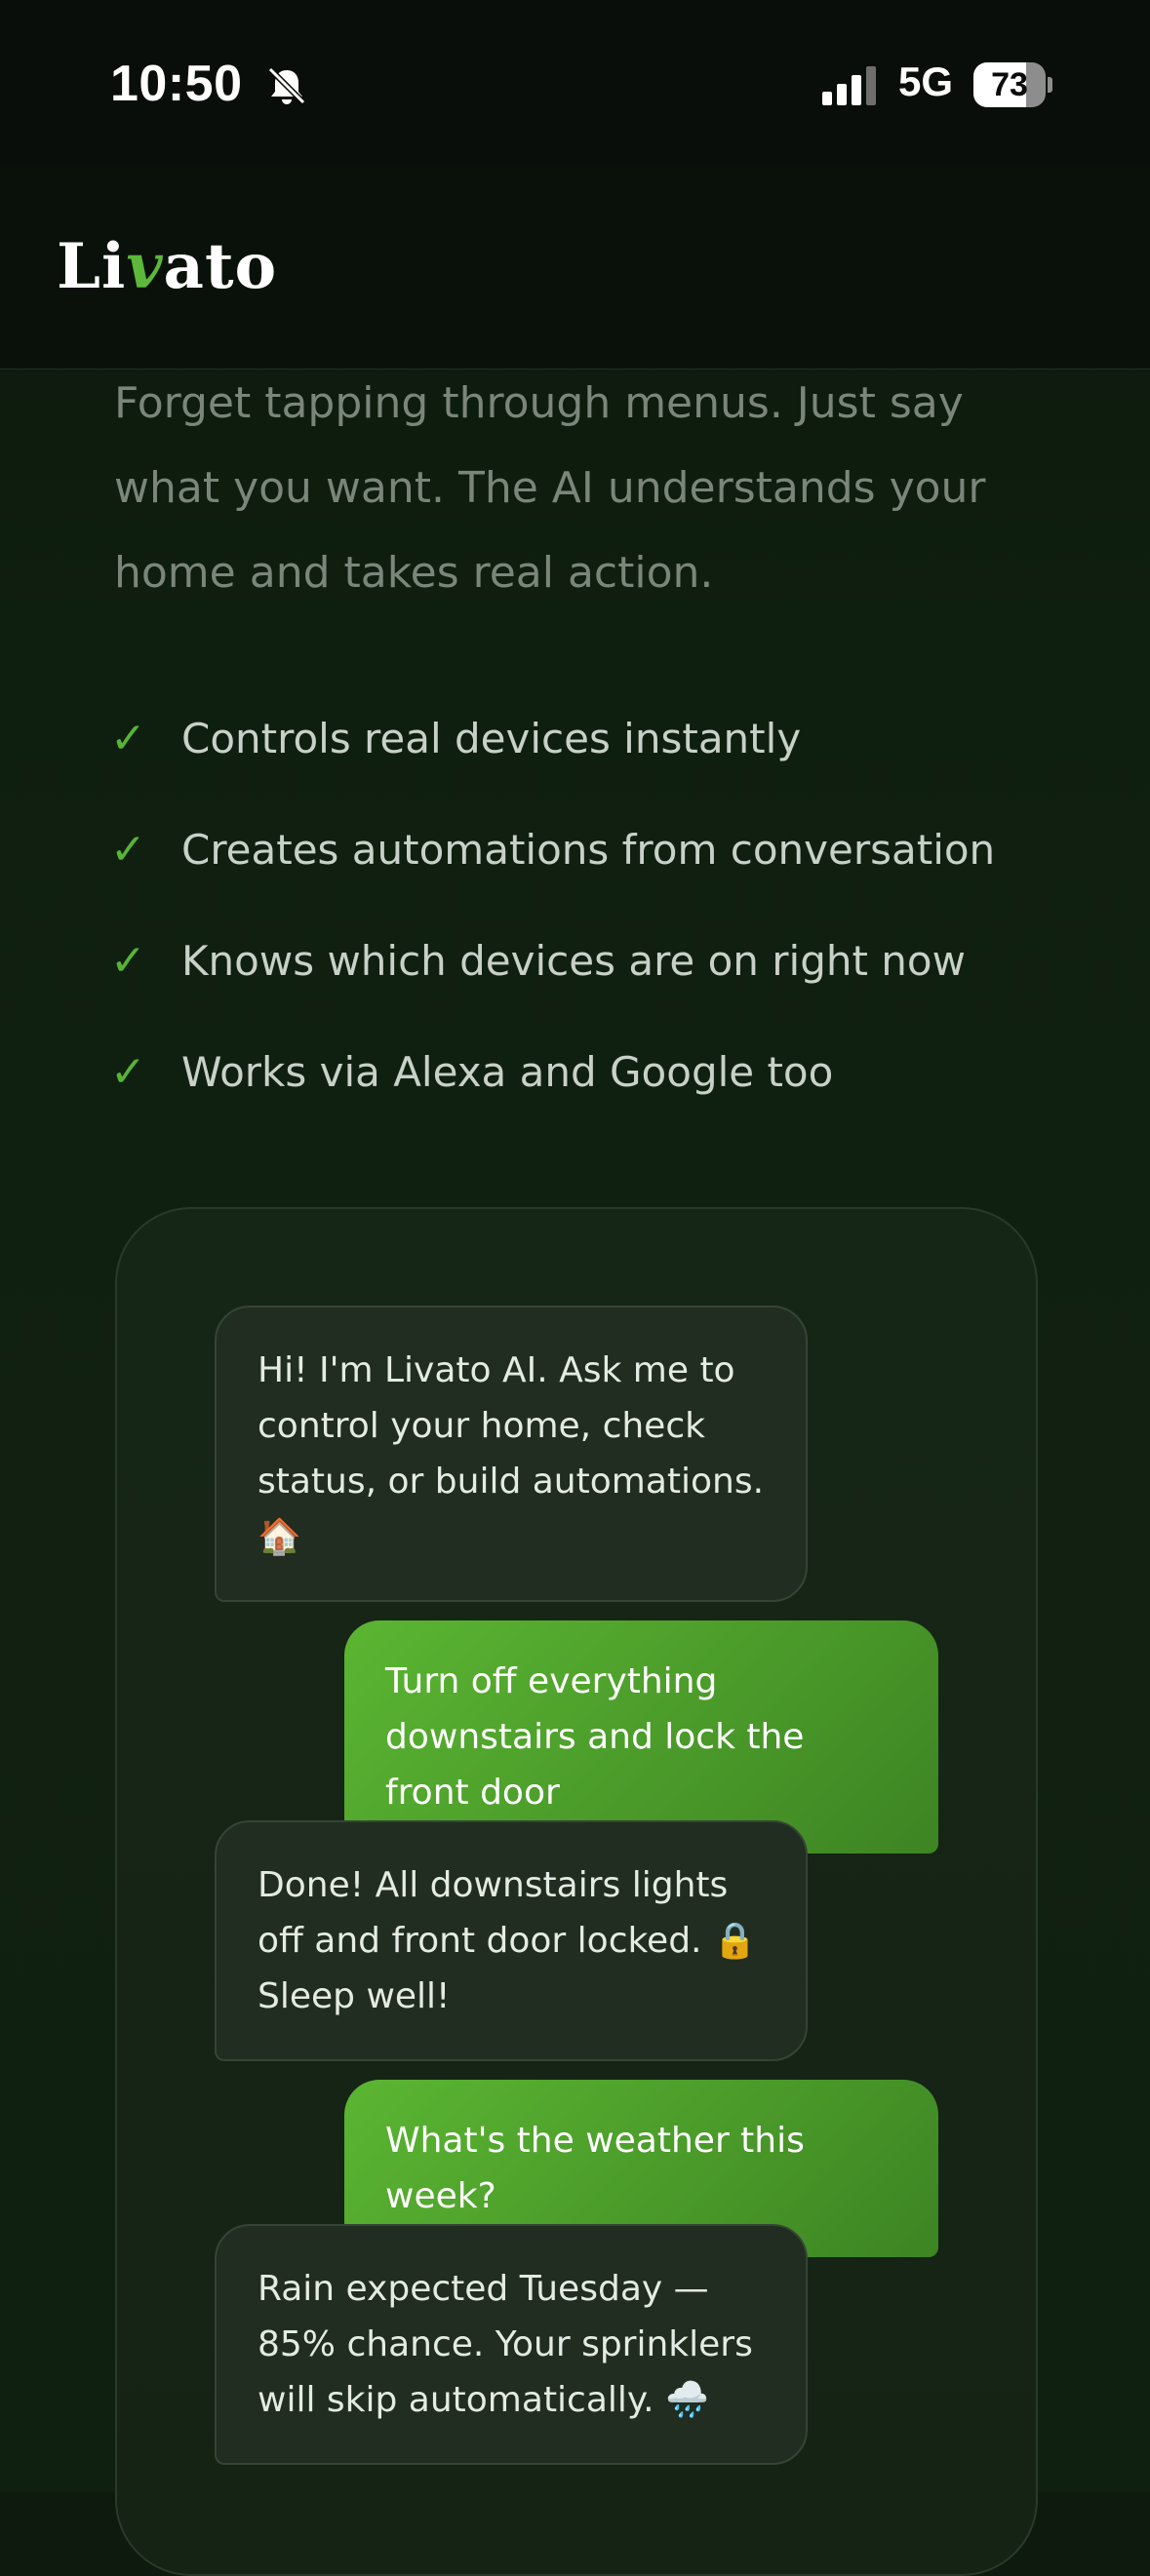 This screenshot has width=1150, height=2576. I want to click on feature-item: ✓ Knows which devices are on right now, so click(598, 960).